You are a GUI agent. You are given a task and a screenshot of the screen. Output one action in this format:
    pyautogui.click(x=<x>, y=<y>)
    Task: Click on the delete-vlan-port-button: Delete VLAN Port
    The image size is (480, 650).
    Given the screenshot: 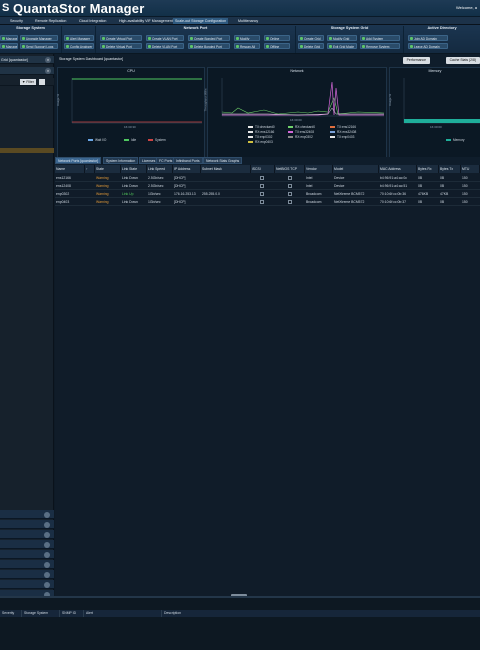 What is the action you would take?
    pyautogui.click(x=165, y=46)
    